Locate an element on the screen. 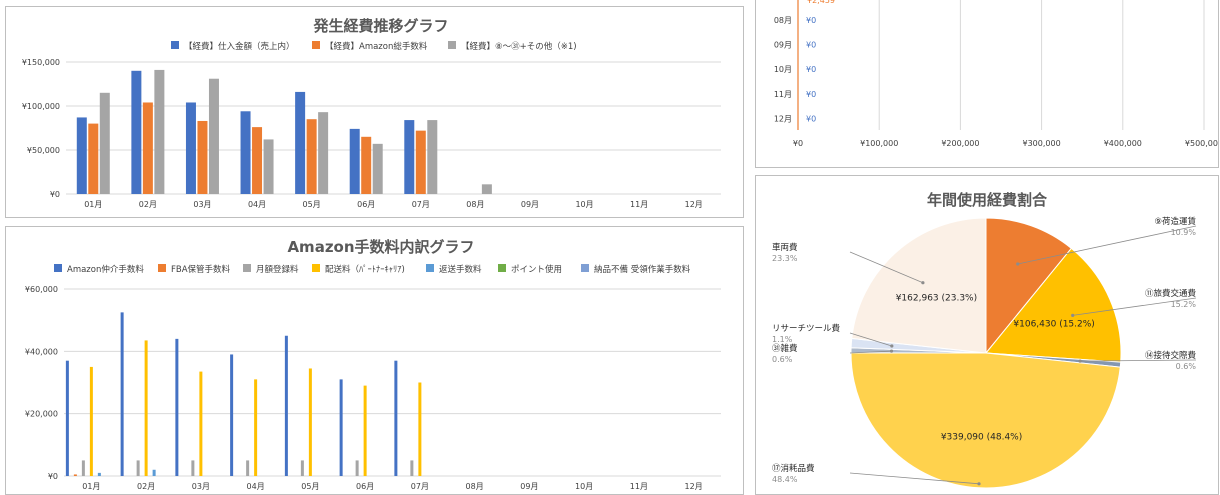  legend-label: ポイント使用 is located at coordinates (536, 269).